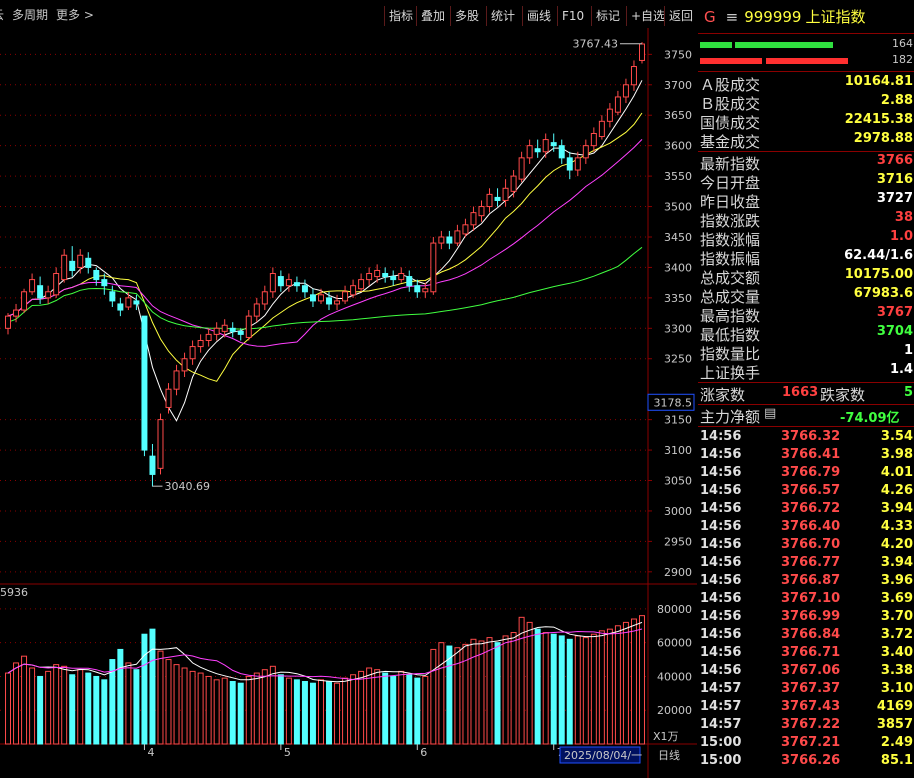  I want to click on more-button: 更多 >, so click(75, 15).